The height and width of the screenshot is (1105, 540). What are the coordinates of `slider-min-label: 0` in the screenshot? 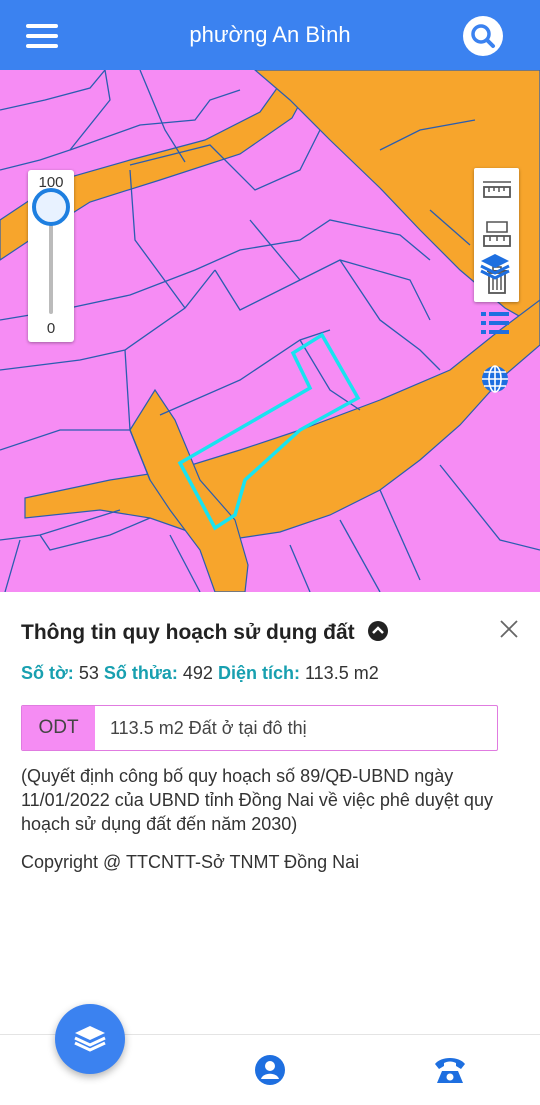 It's located at (51, 328).